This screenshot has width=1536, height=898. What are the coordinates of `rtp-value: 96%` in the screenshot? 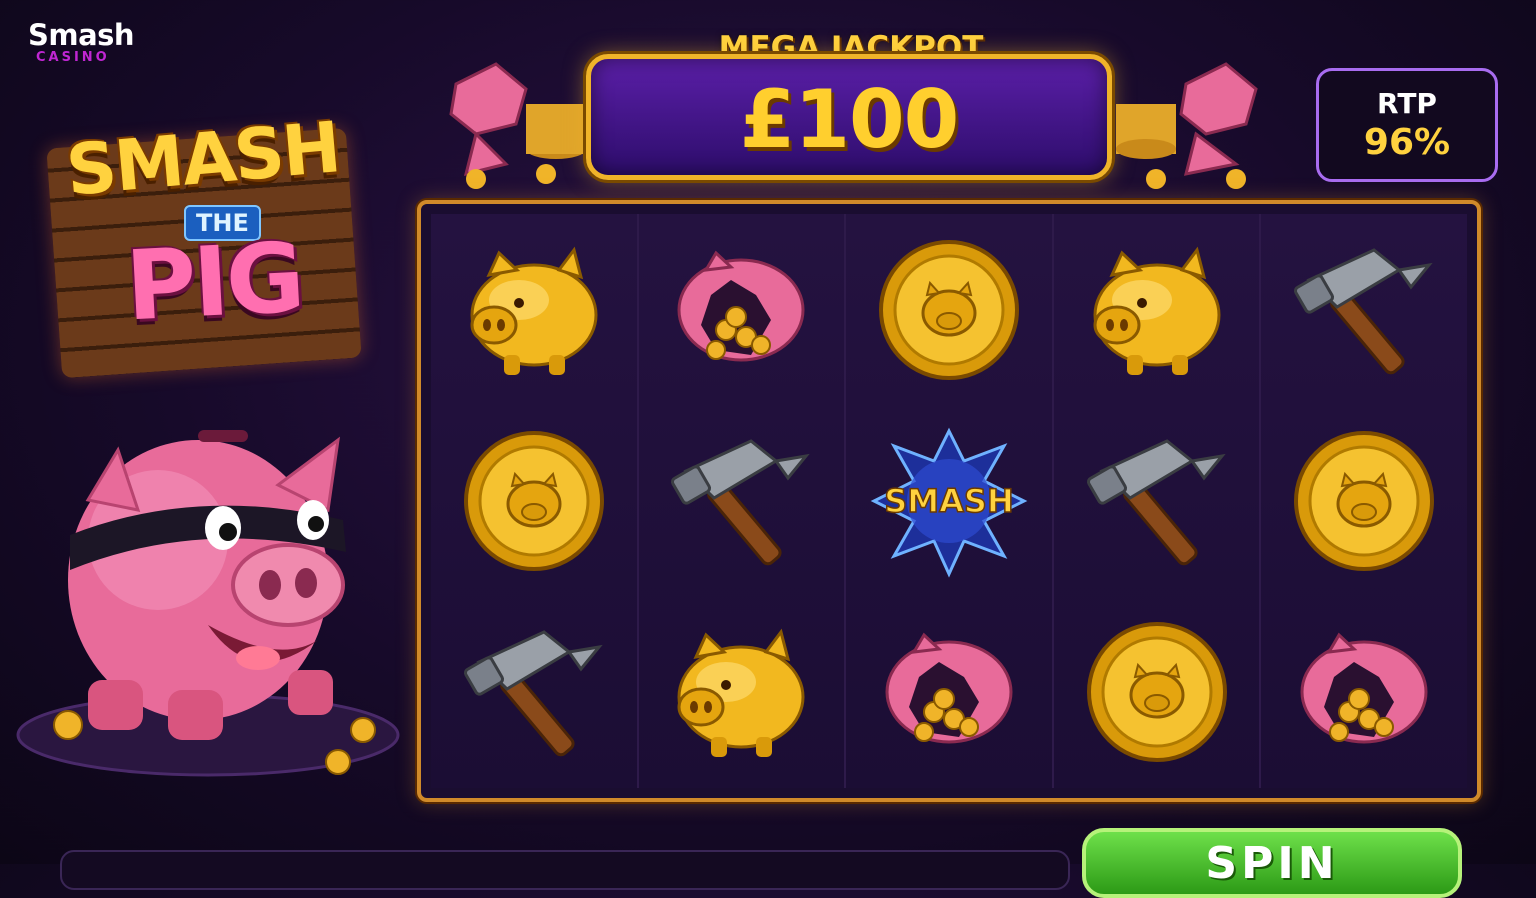 It's located at (1407, 142).